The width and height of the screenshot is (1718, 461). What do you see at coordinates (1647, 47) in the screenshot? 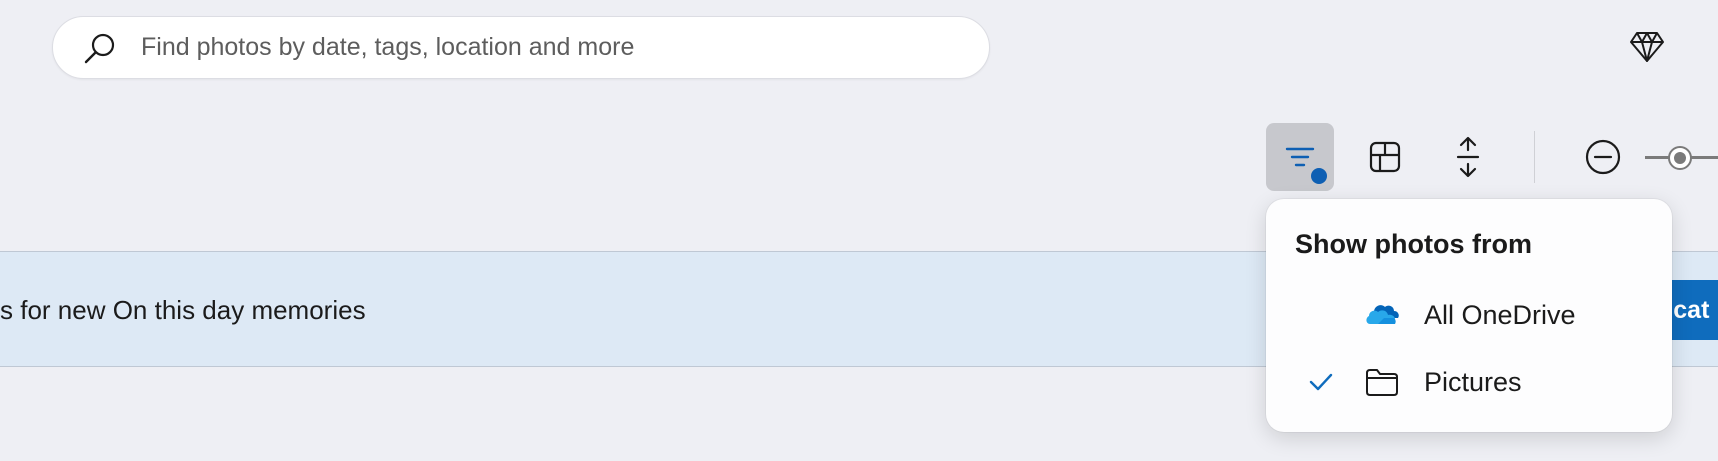
I see `diamond-icon` at bounding box center [1647, 47].